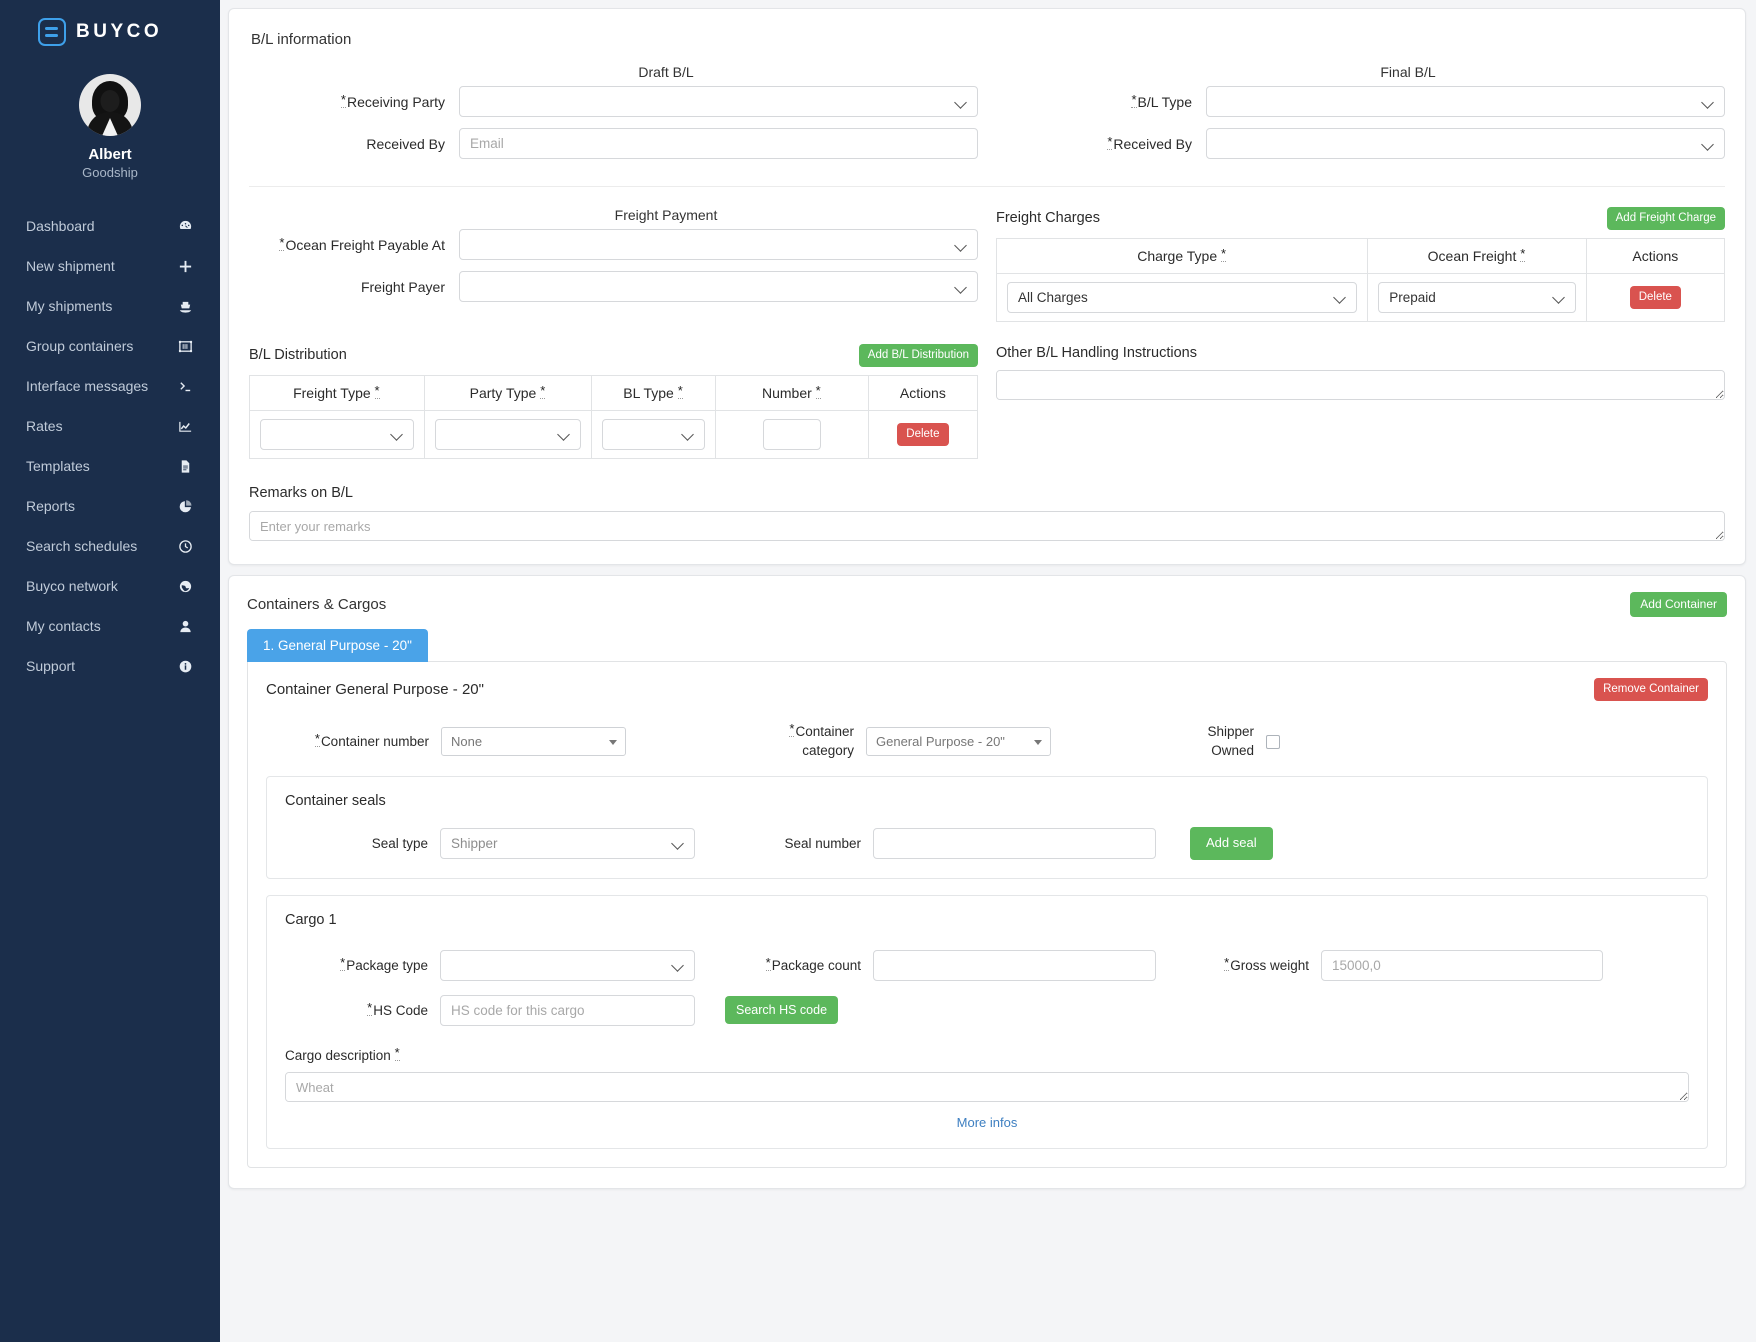 The image size is (1756, 1342). Describe the element at coordinates (110, 466) in the screenshot. I see `sidebar-item-templates: Templates` at that location.